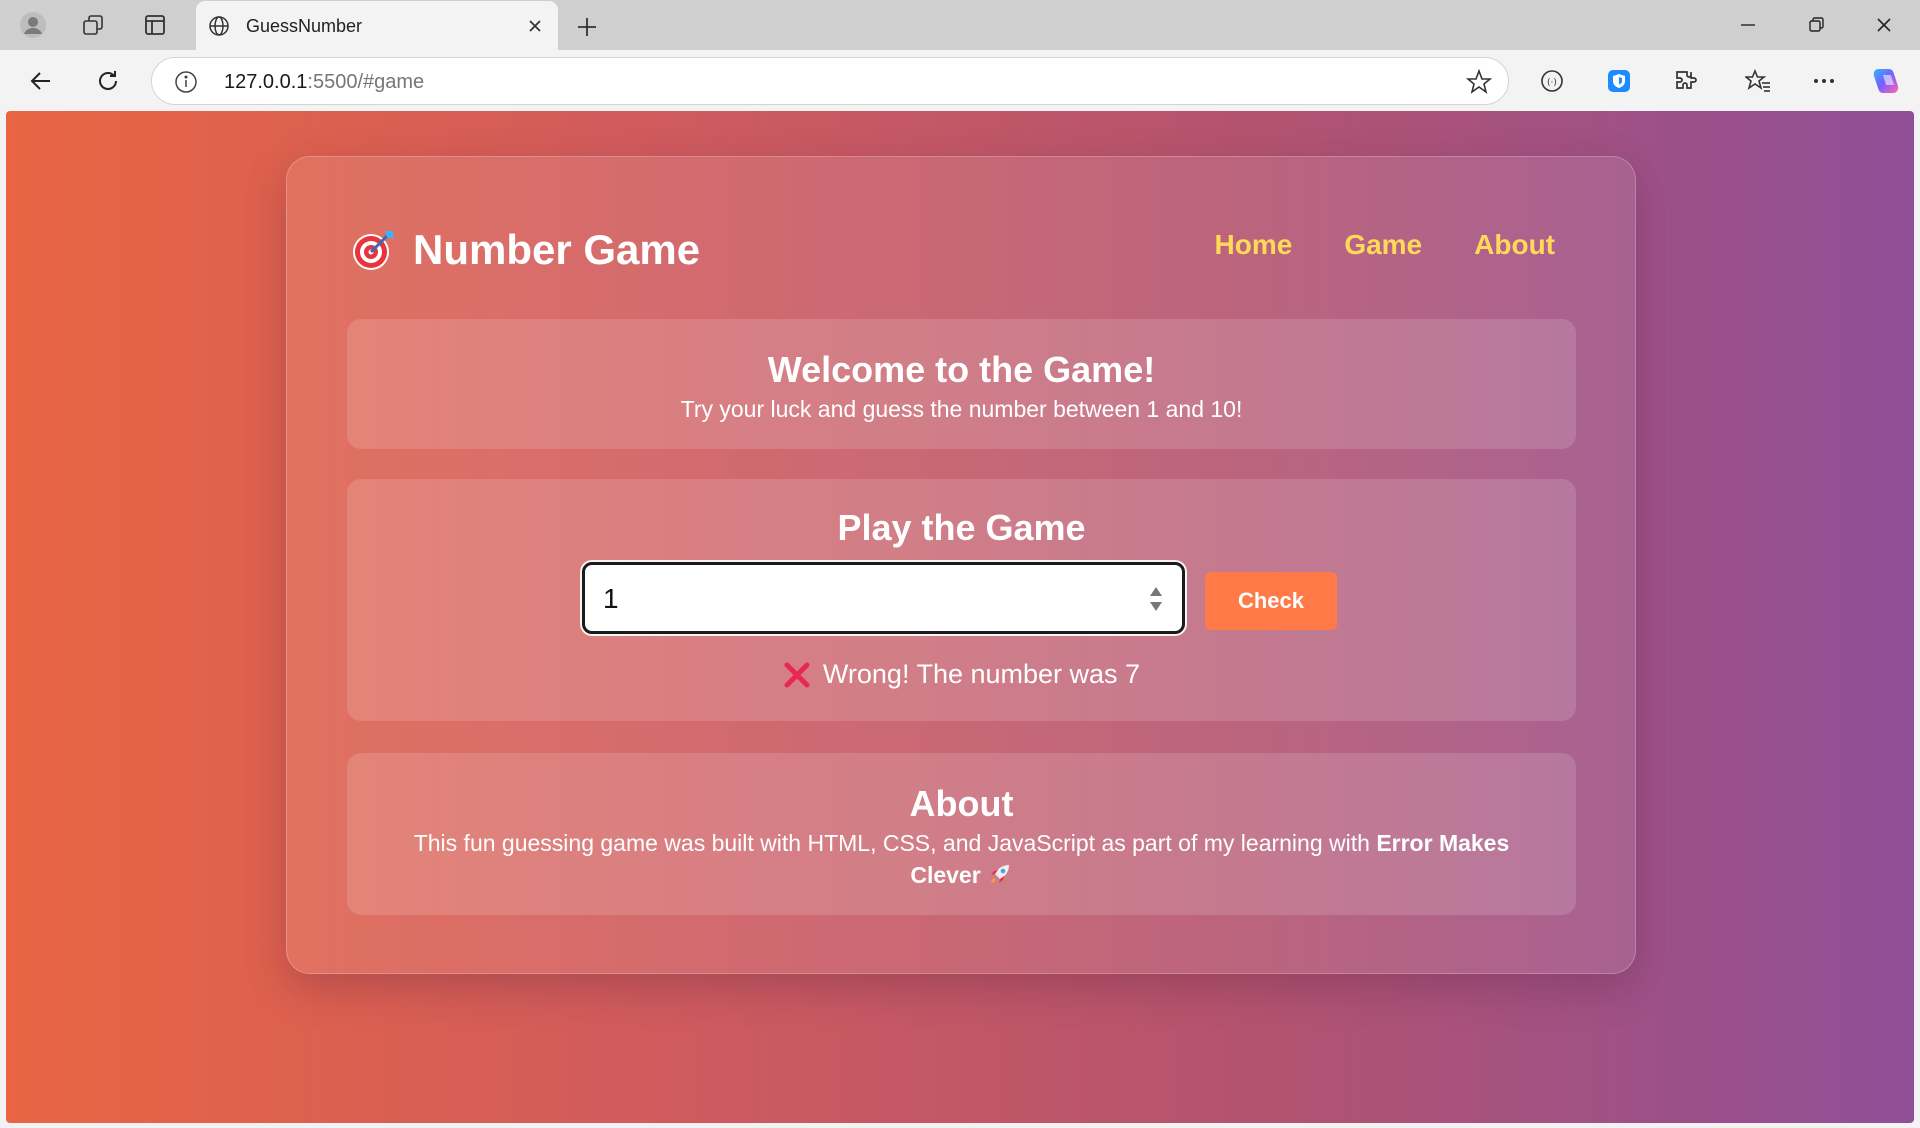  I want to click on site-info-icon, so click(186, 82).